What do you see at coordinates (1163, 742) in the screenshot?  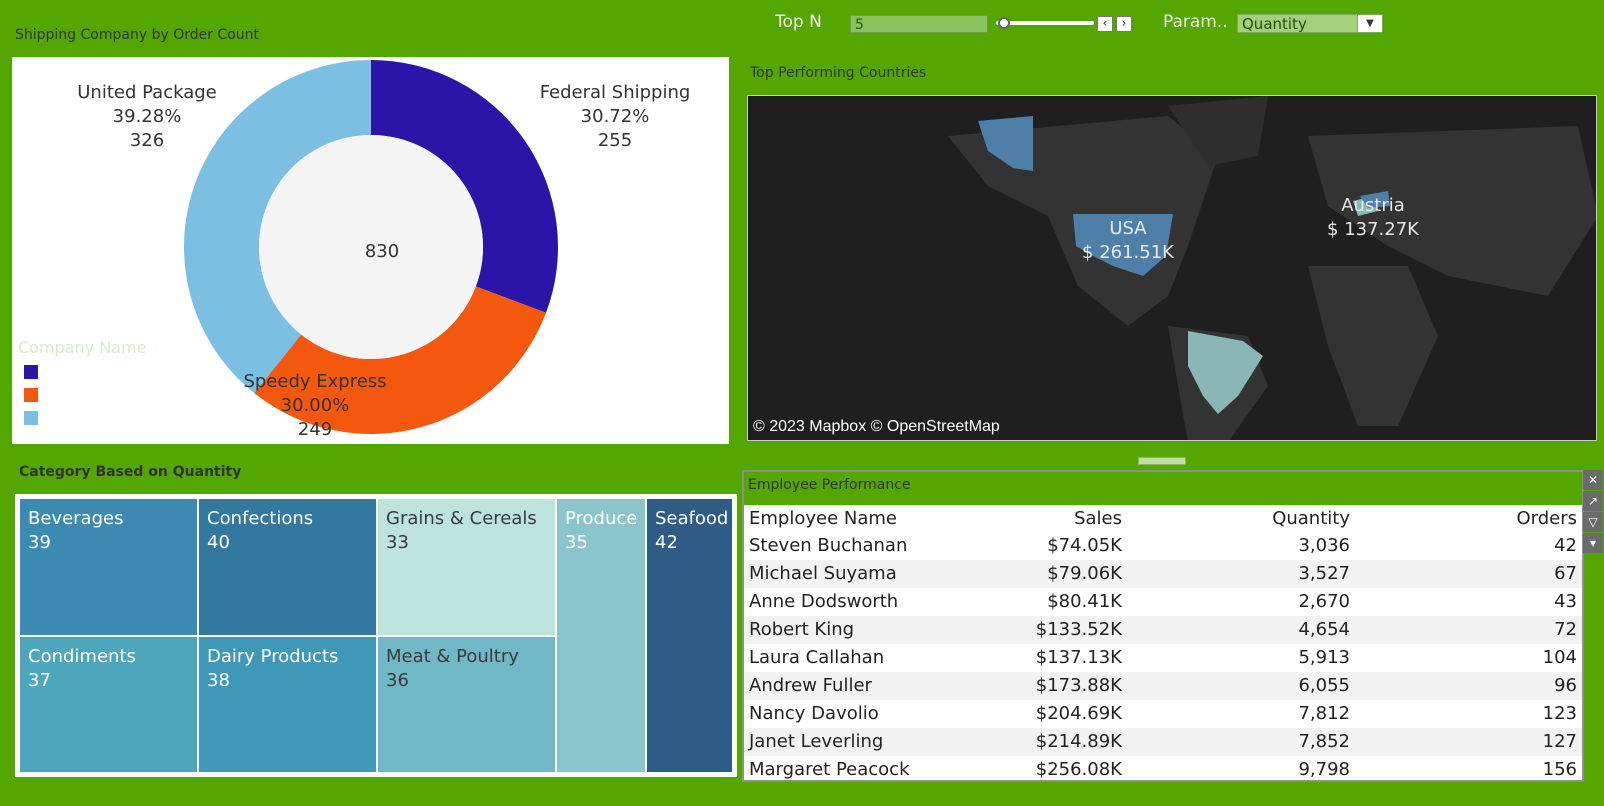 I see `table-row: Janet Leverling $214.89K 7,852 127` at bounding box center [1163, 742].